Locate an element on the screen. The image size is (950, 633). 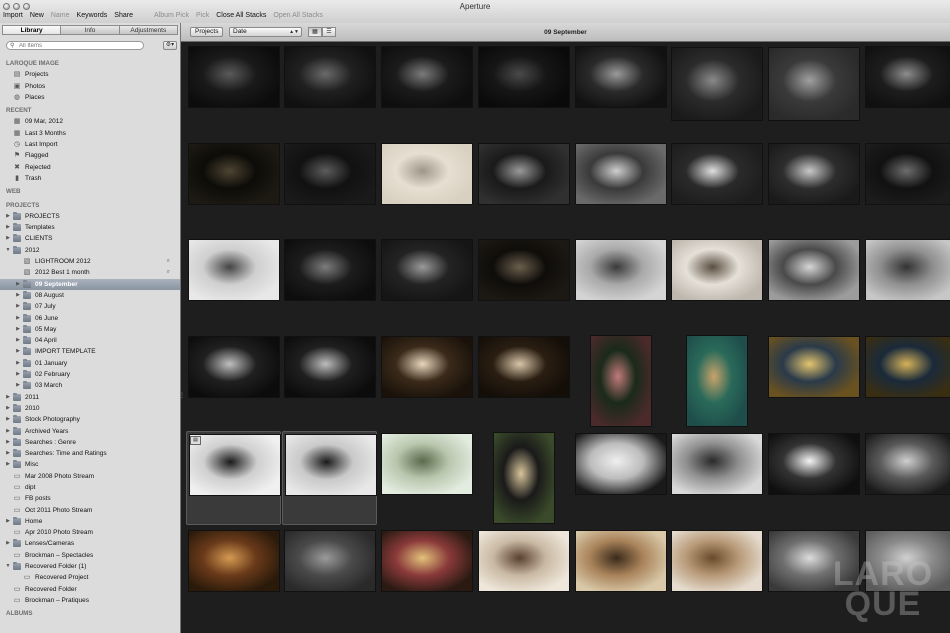
sidebar-item: ▼ 2012 is located at coordinates (90, 250).